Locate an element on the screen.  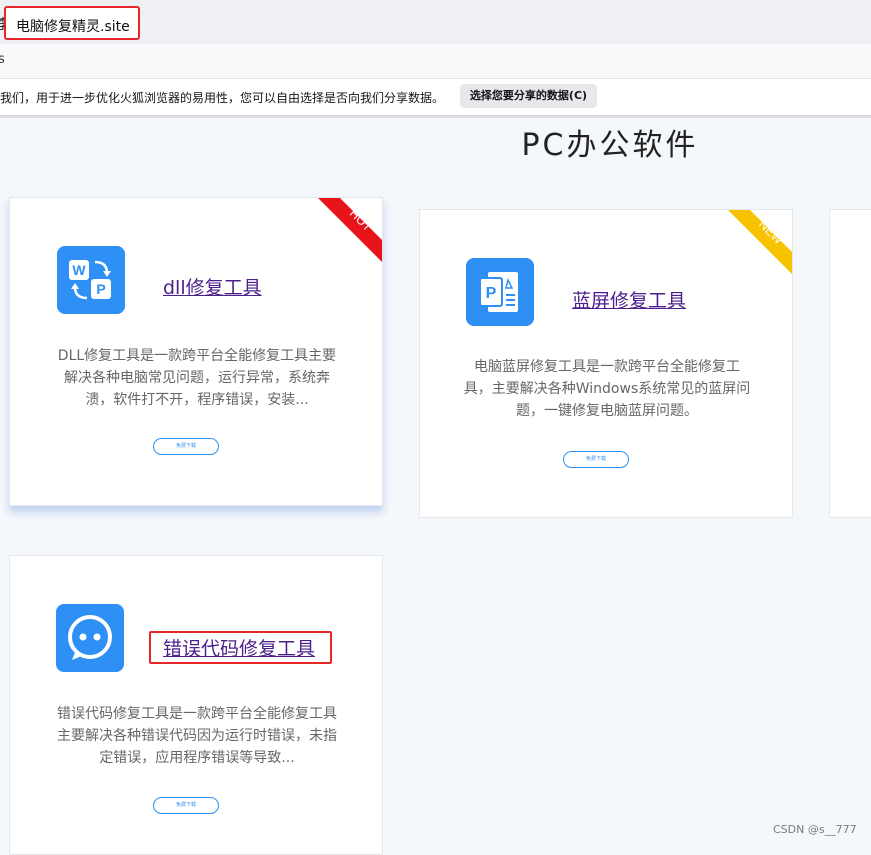
chat-bubble-icon is located at coordinates (90, 638).